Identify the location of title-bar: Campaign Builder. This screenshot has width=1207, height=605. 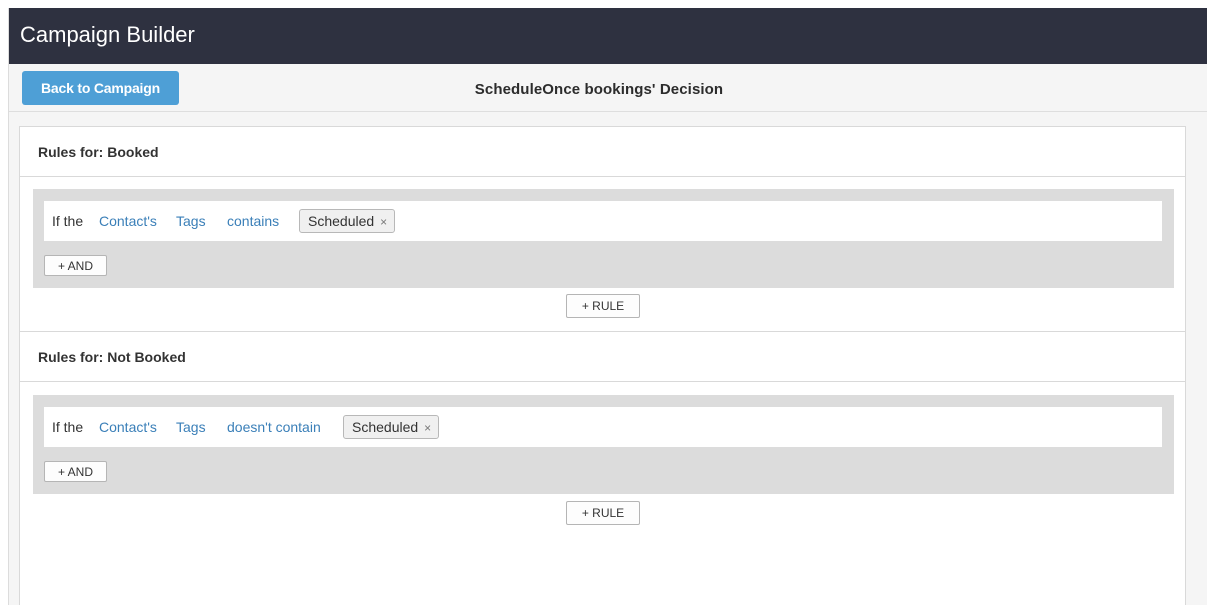
(608, 36).